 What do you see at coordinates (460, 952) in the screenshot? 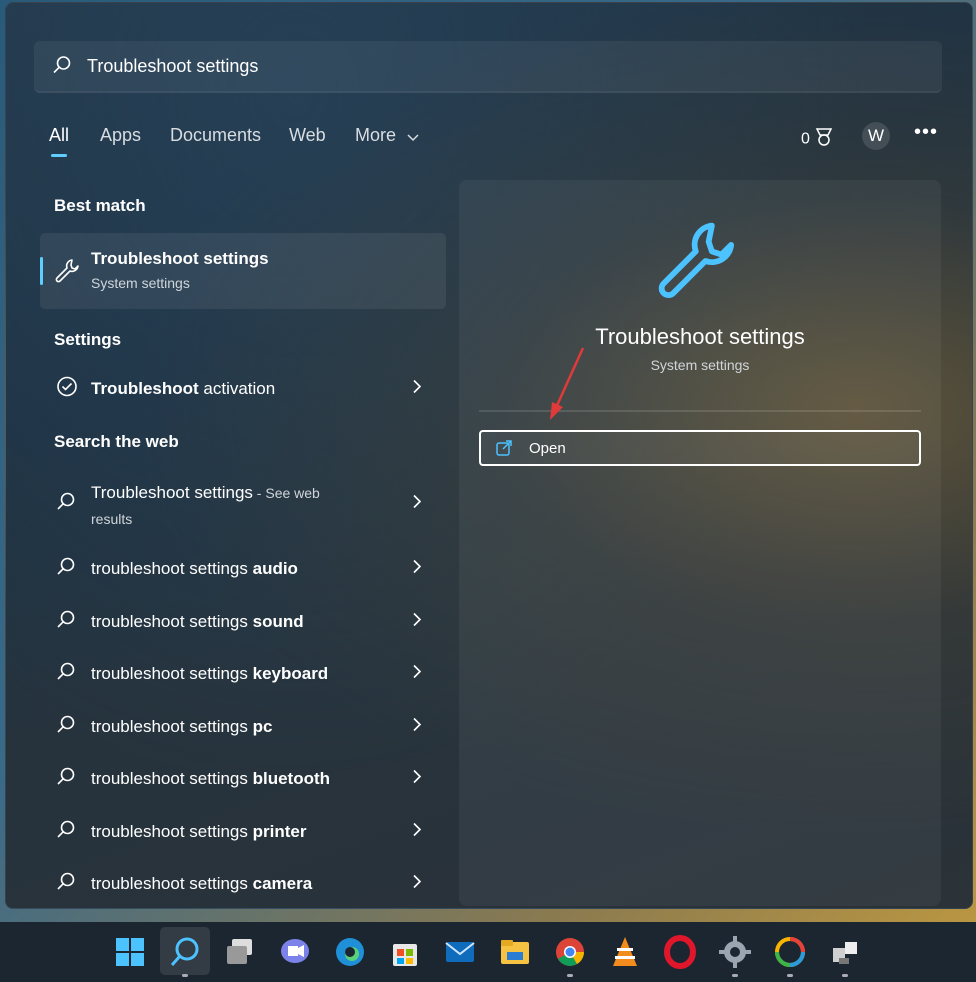
I see `mail-icon` at bounding box center [460, 952].